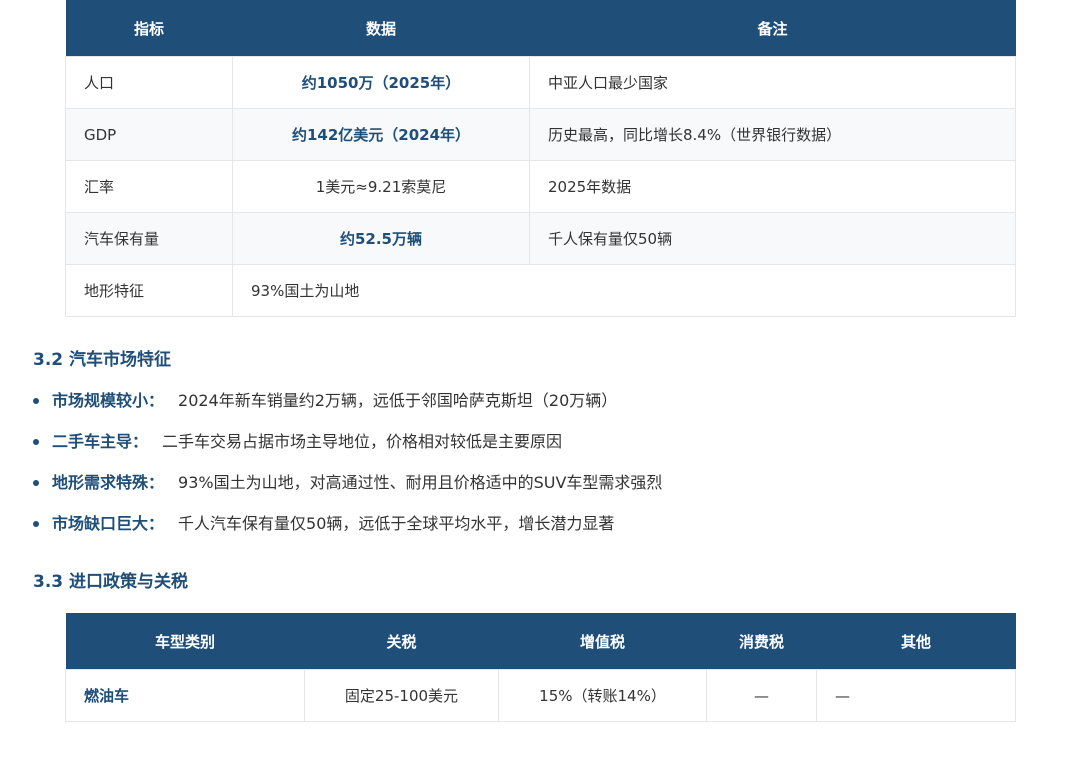  I want to click on row-note: 千人保有量仅50辆, so click(772, 238).